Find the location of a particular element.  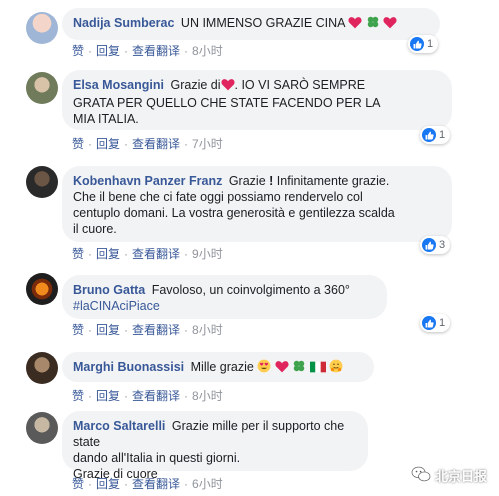

comment-actions: 赞 · 回复 · 查看翻译 · 7小时 is located at coordinates (147, 144).